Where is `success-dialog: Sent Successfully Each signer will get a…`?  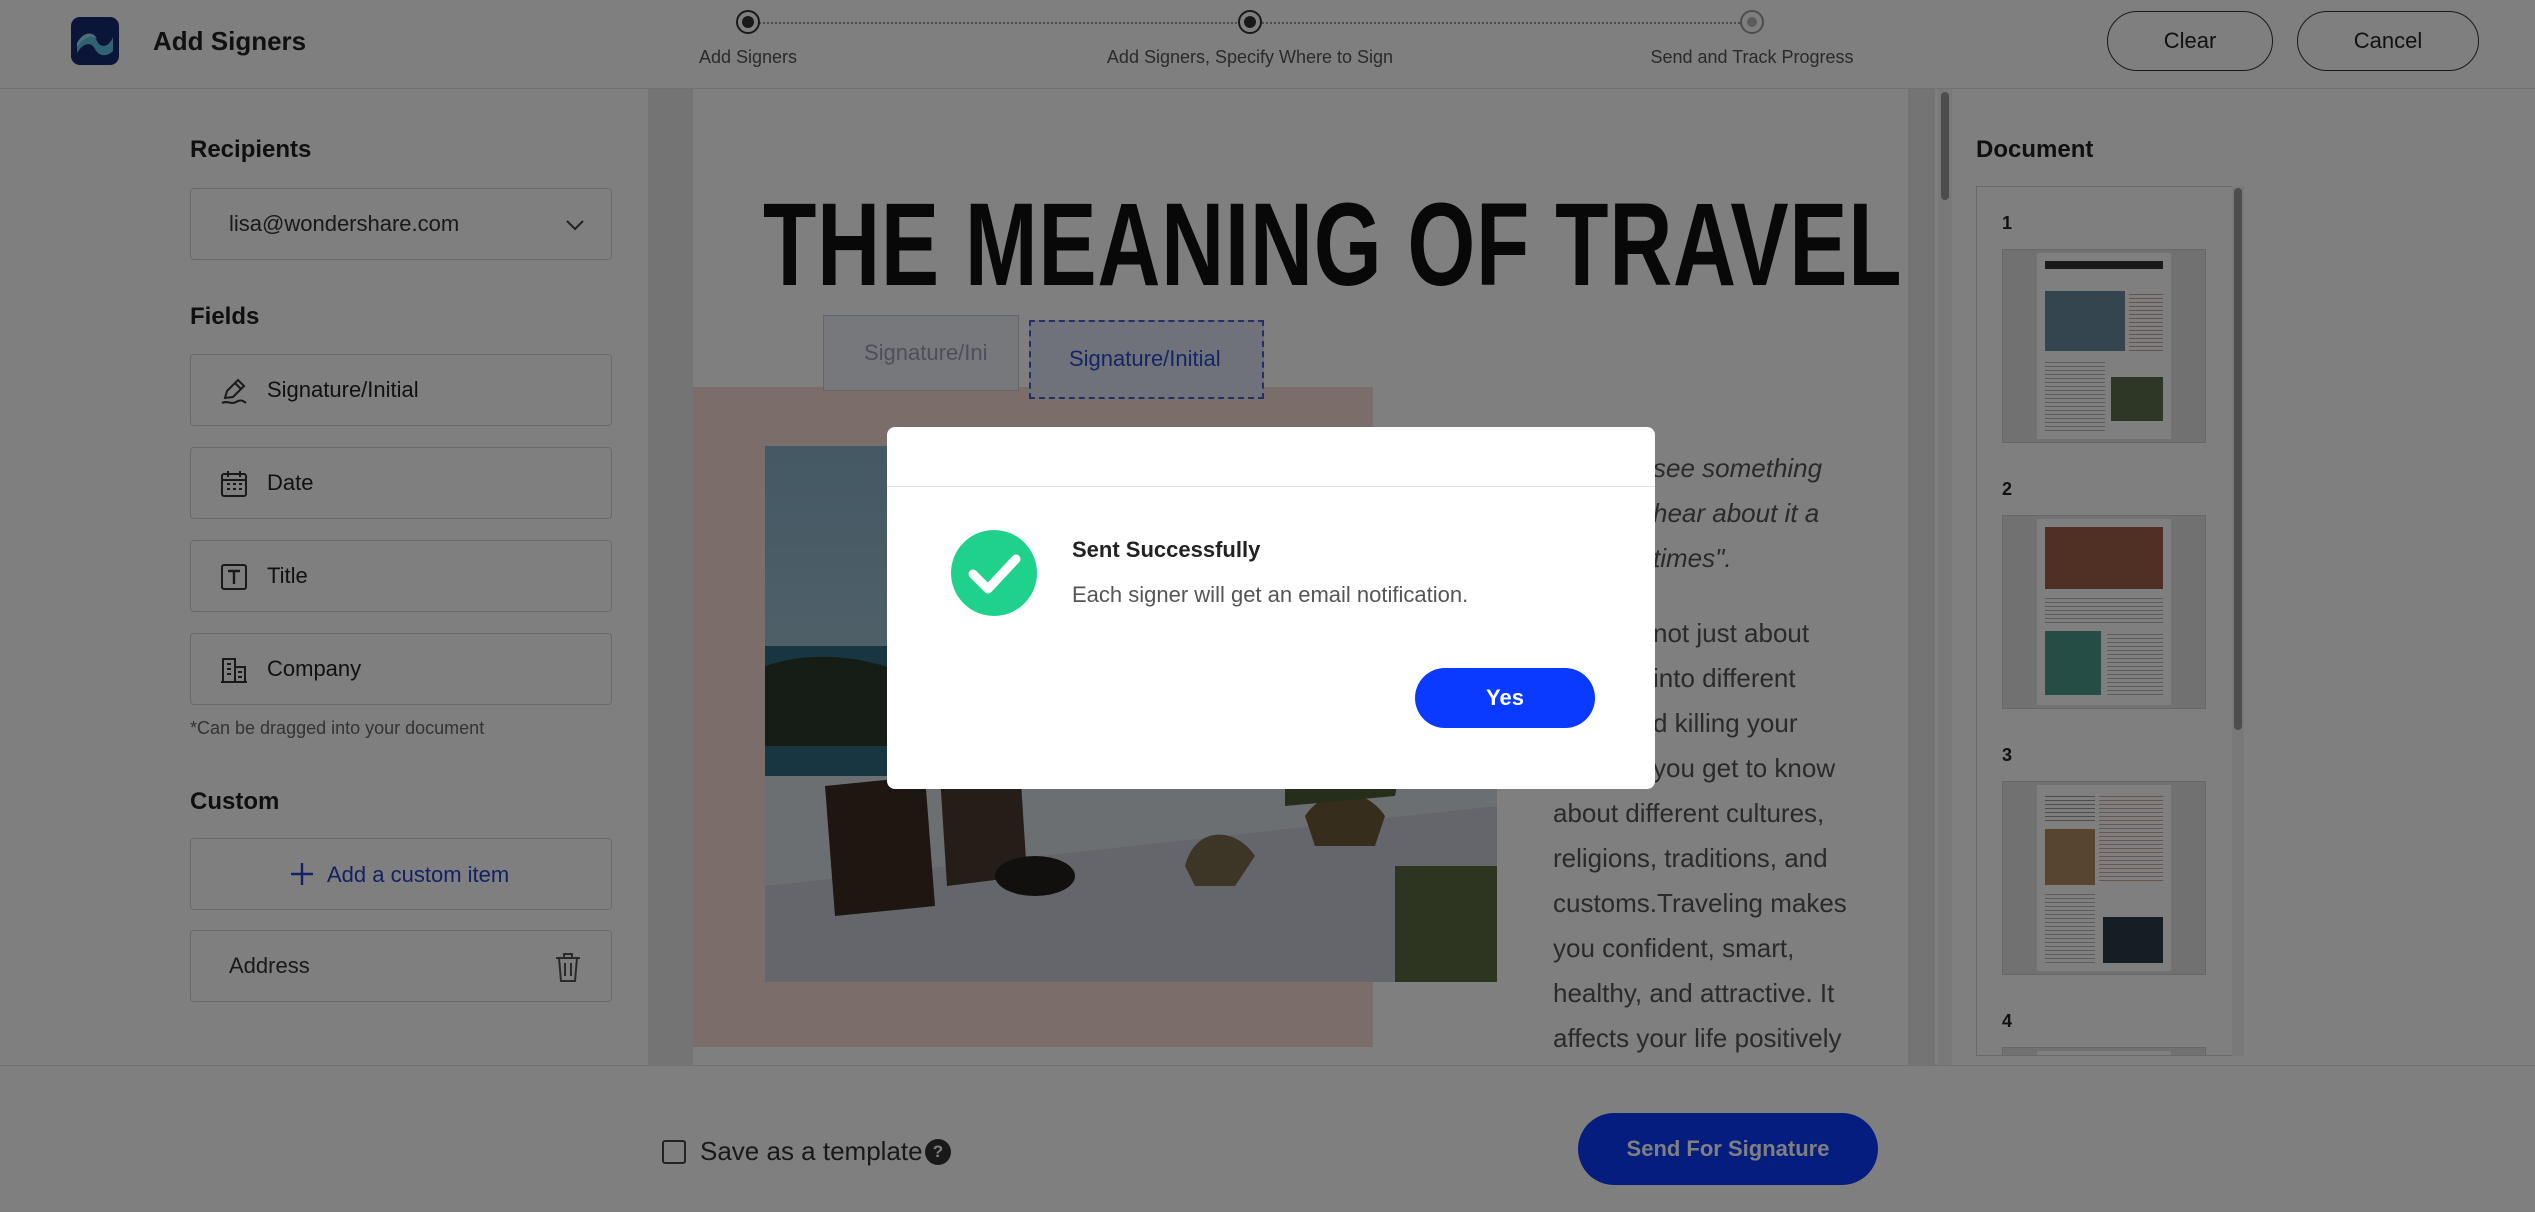 success-dialog: Sent Successfully Each signer will get a… is located at coordinates (1271, 608).